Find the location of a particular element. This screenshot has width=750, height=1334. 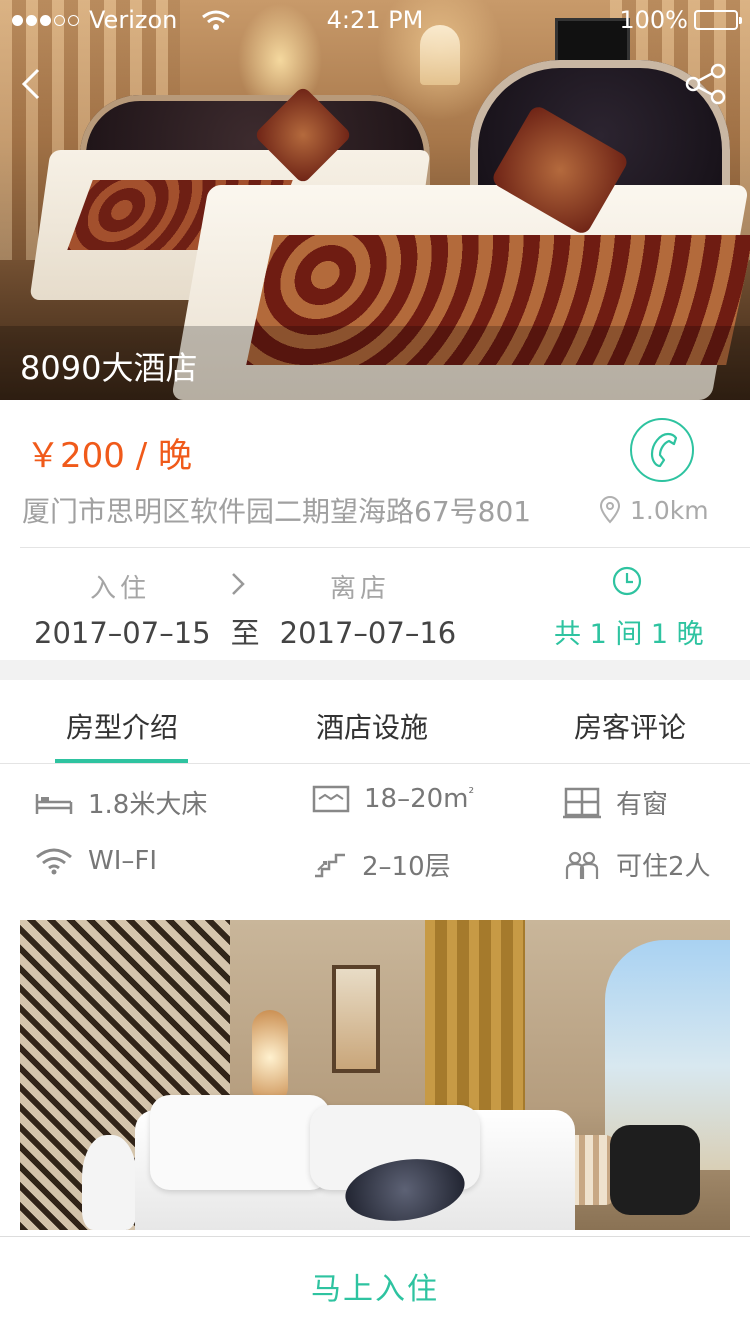

hotel-address: 厦门市思明区软件园二期望海路67号801 is located at coordinates (277, 511).